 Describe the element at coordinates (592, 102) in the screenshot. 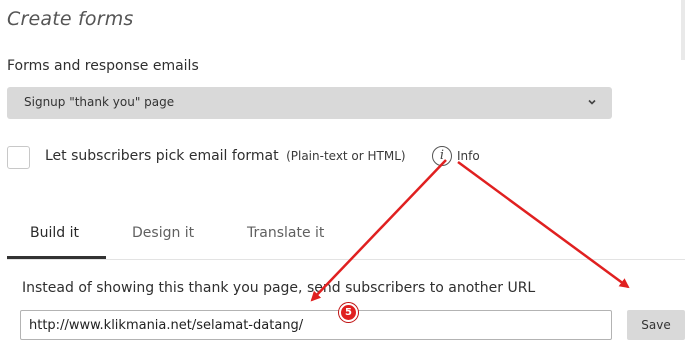

I see `chevron-down-icon` at that location.